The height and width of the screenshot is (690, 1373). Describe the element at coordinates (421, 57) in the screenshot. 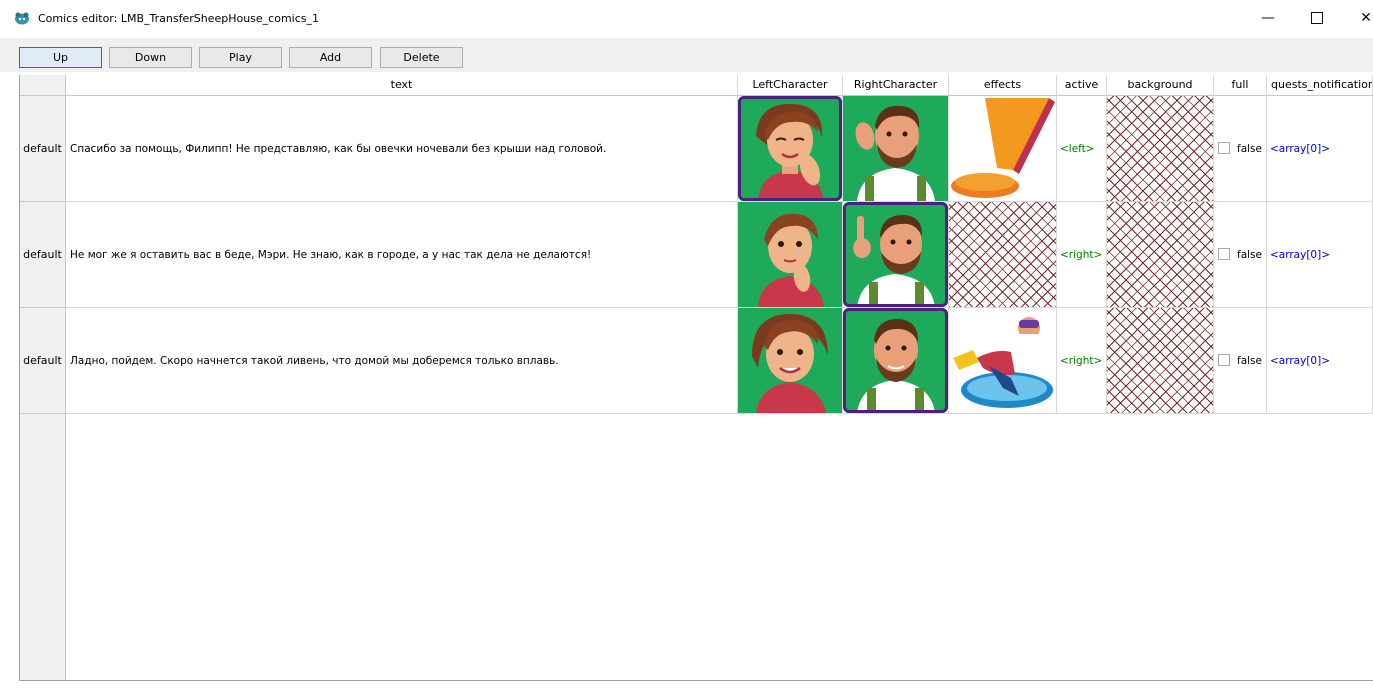

I see `delete-button: Delete` at that location.